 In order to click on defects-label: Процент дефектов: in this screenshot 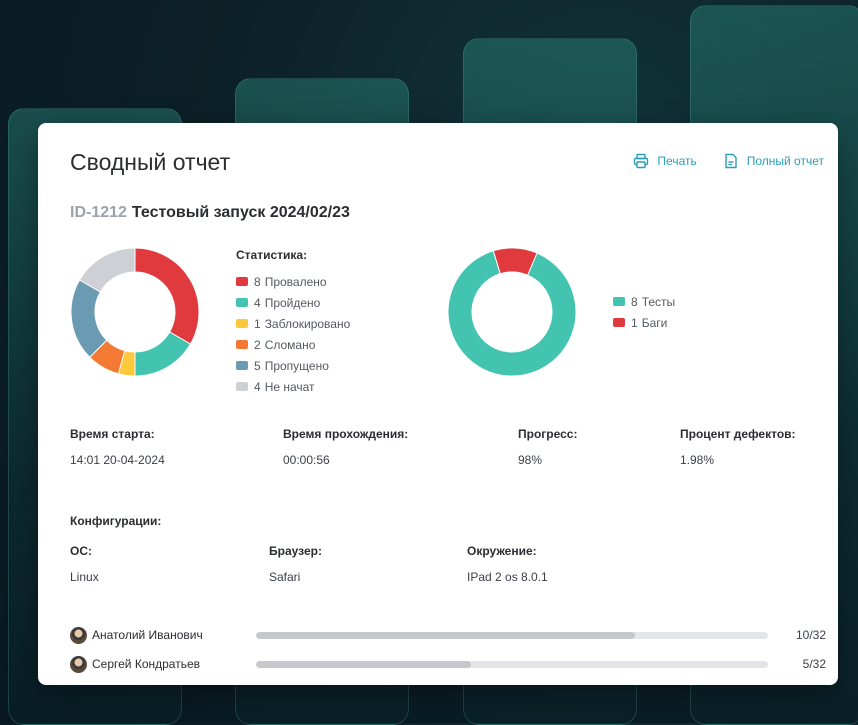, I will do `click(738, 434)`.